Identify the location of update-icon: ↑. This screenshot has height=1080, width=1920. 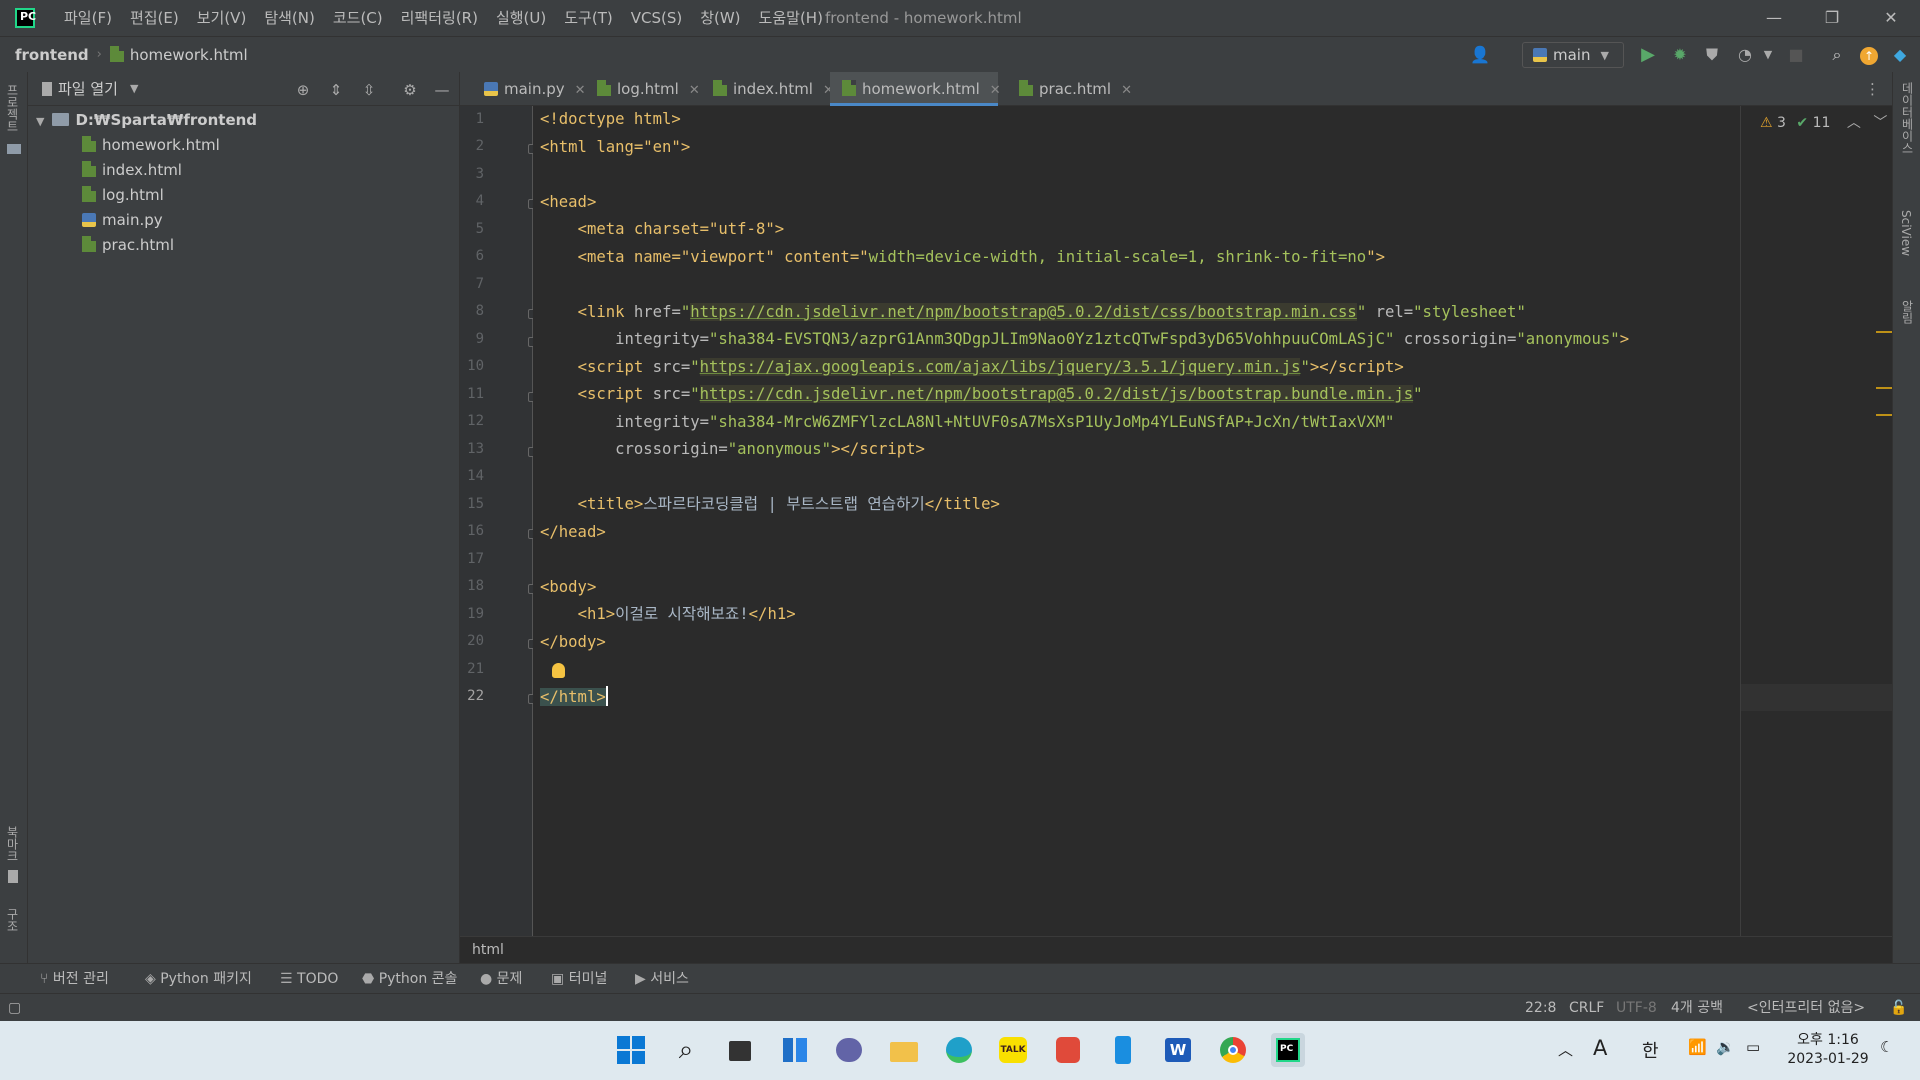
(1869, 55).